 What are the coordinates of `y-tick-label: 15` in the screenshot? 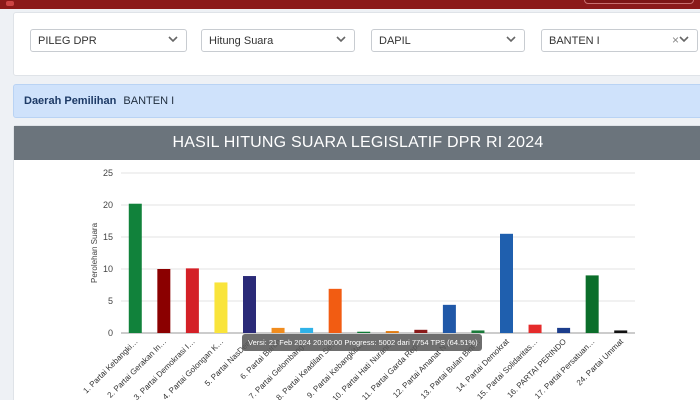 It's located at (108, 237).